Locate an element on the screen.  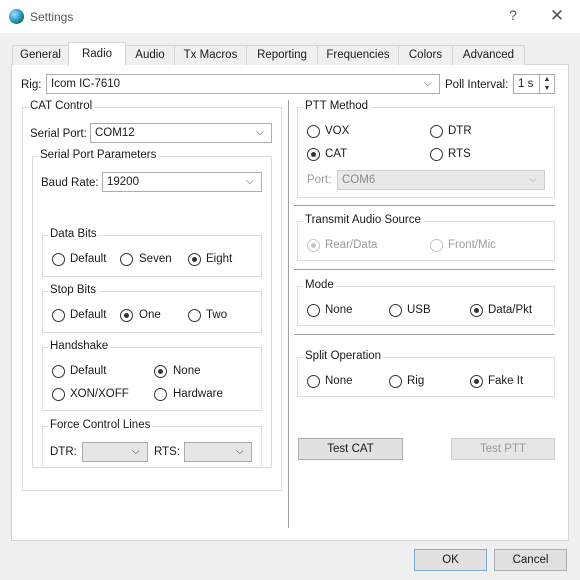
force-control-lines-title: Force Control Lines is located at coordinates (100, 425).